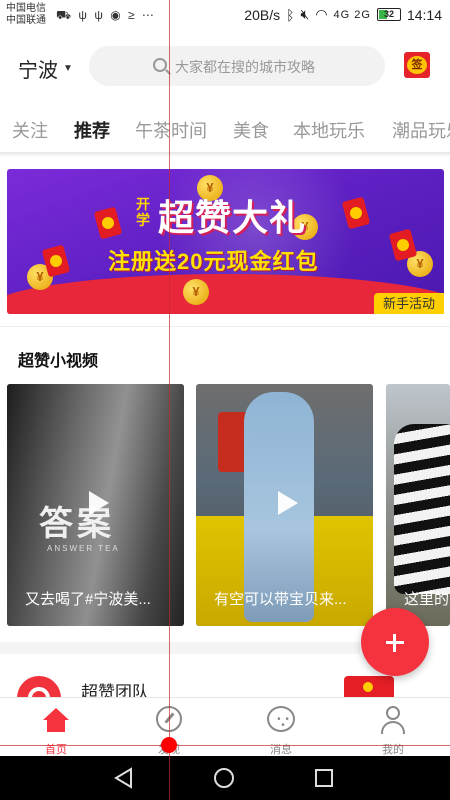 The width and height of the screenshot is (450, 800). Describe the element at coordinates (421, 130) in the screenshot. I see `tab-trend: 潮品玩乐` at that location.